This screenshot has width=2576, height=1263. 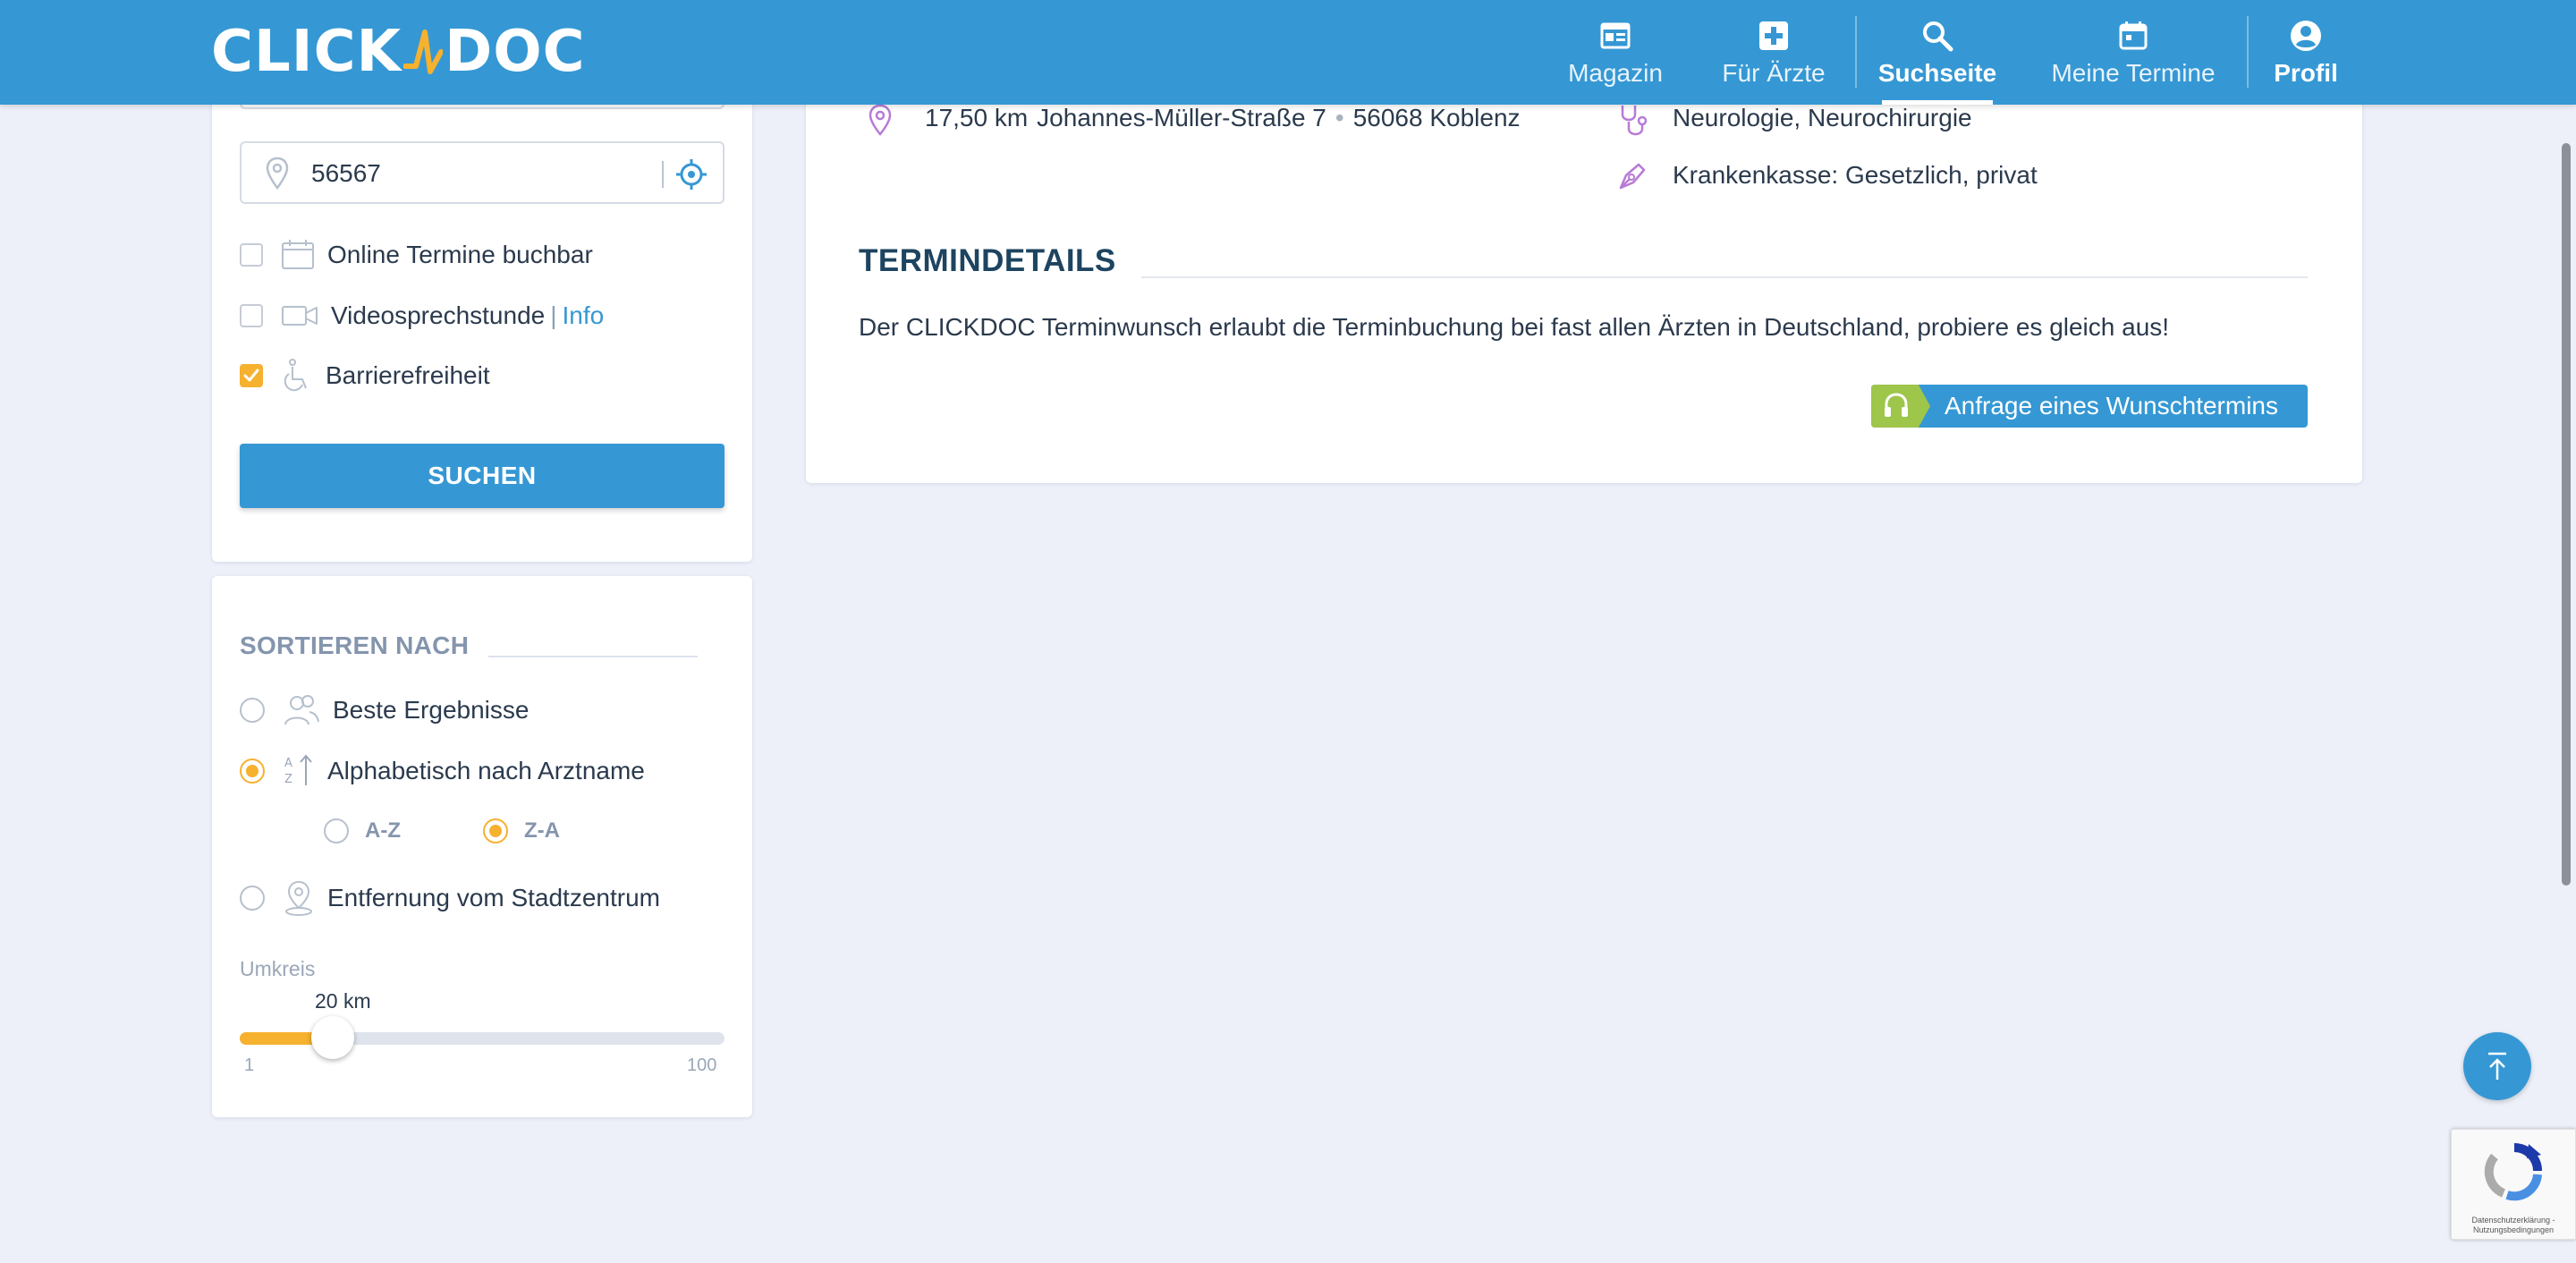 What do you see at coordinates (1896, 405) in the screenshot?
I see `headset-icon` at bounding box center [1896, 405].